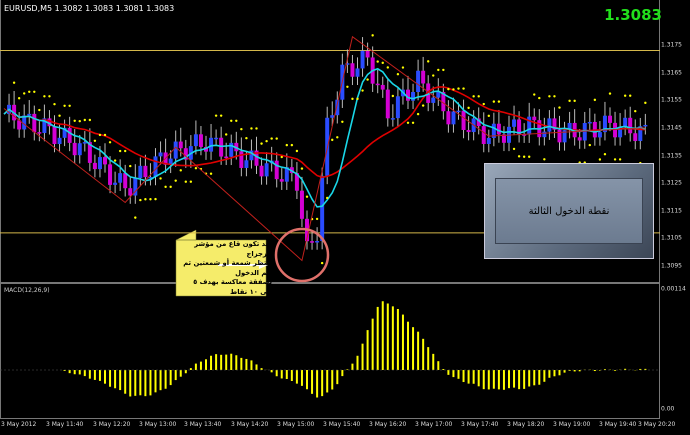  What do you see at coordinates (227, 268) in the screenshot?
I see `note-line: ننتظر شمعة أو شمعتين ثم يتم الدخول` at bounding box center [227, 268].